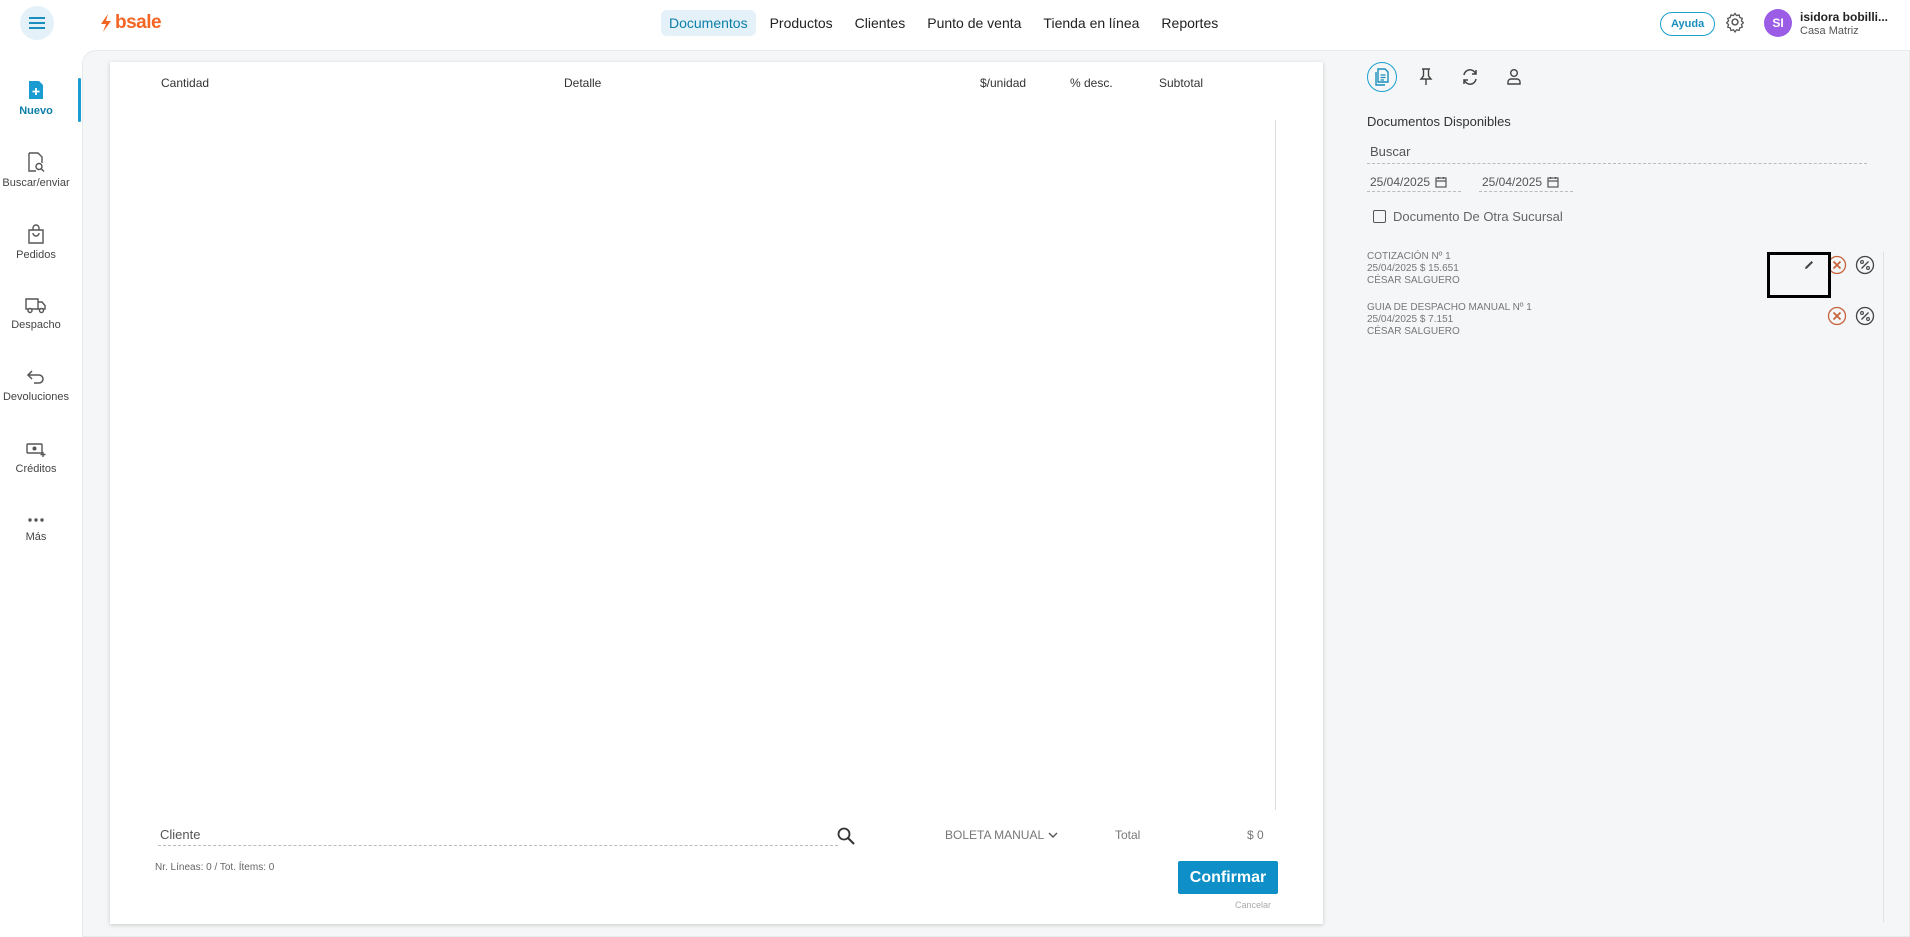  I want to click on header-subtotal: Subtotal, so click(1181, 83).